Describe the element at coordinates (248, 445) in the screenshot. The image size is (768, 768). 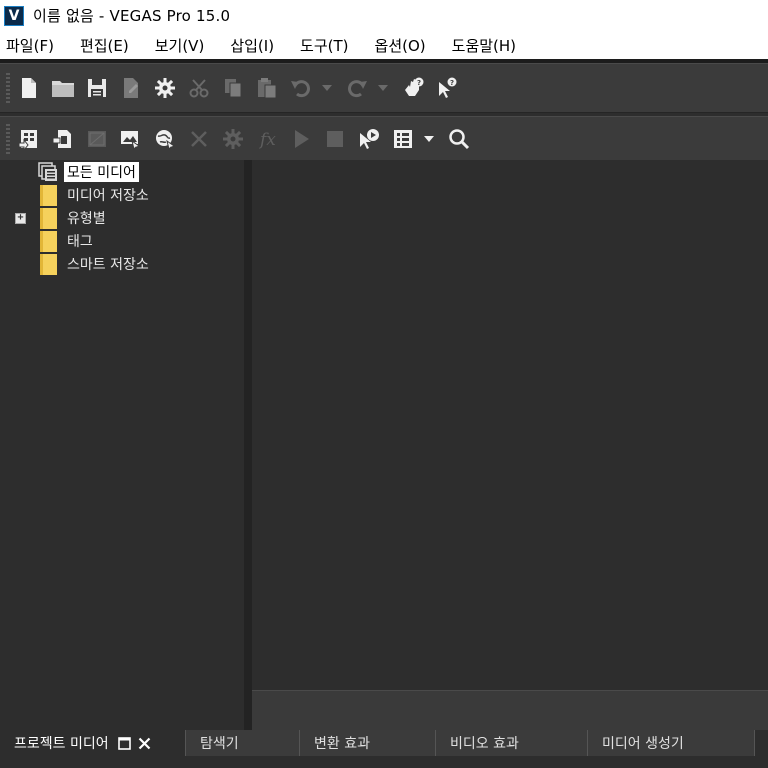
I see `pane-splitter` at that location.